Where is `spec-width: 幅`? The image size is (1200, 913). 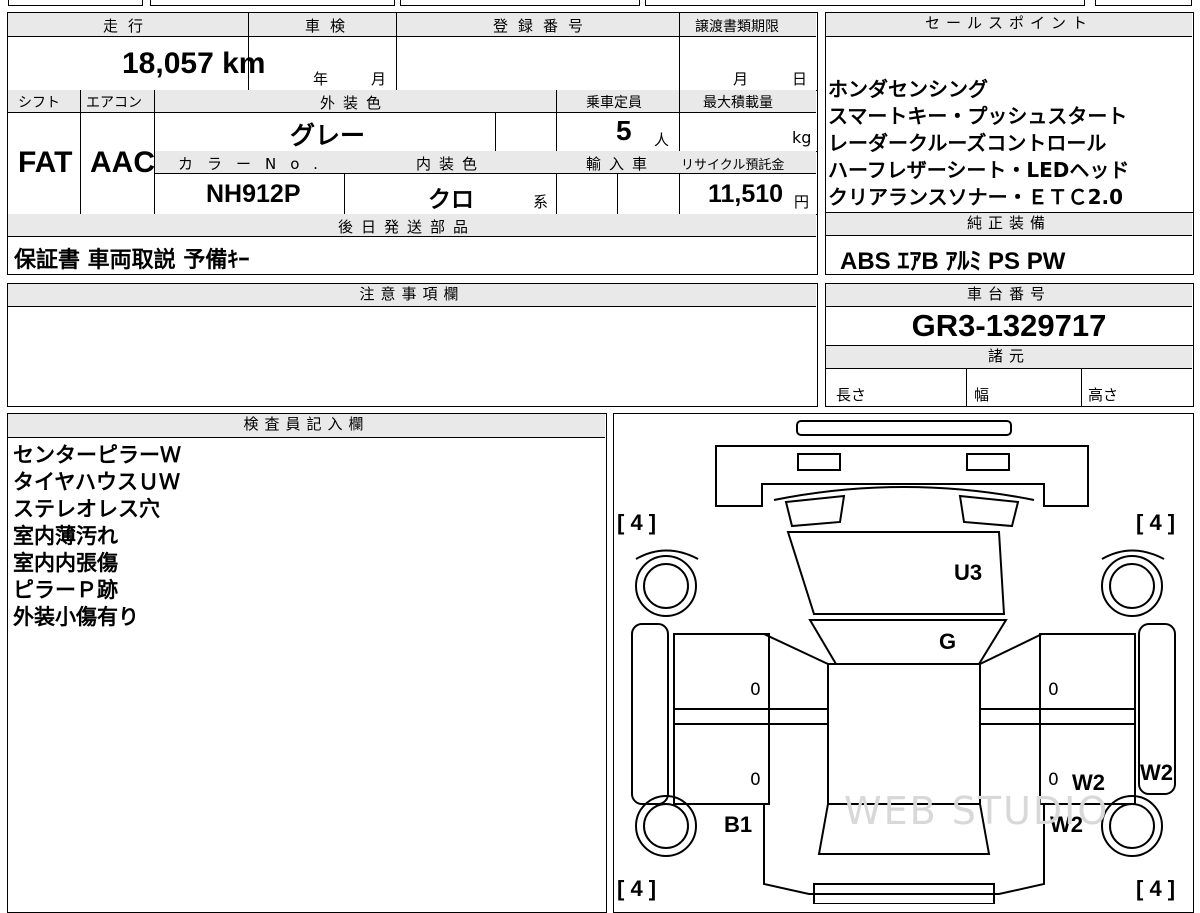 spec-width: 幅 is located at coordinates (982, 395).